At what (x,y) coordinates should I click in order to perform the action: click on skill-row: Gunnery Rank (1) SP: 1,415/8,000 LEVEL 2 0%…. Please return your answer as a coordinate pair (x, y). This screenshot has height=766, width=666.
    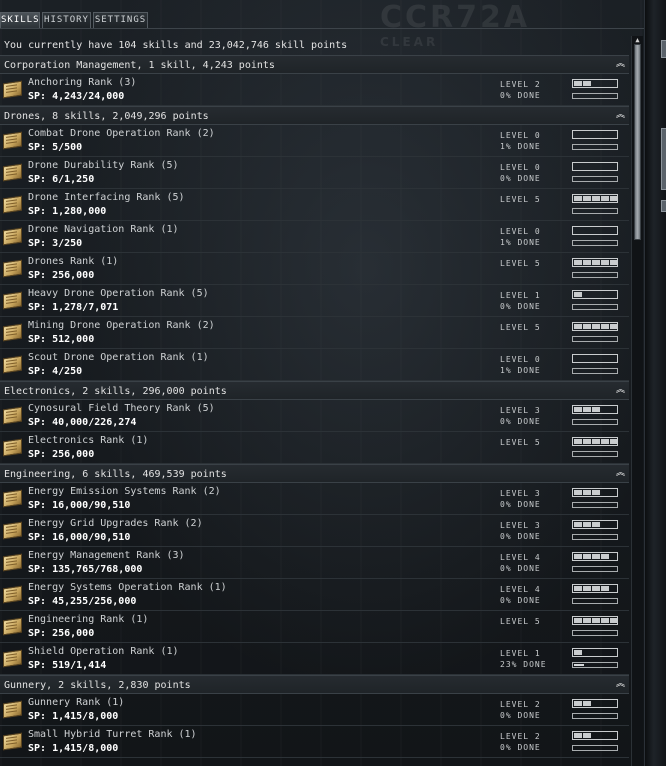
    Looking at the image, I should click on (314, 710).